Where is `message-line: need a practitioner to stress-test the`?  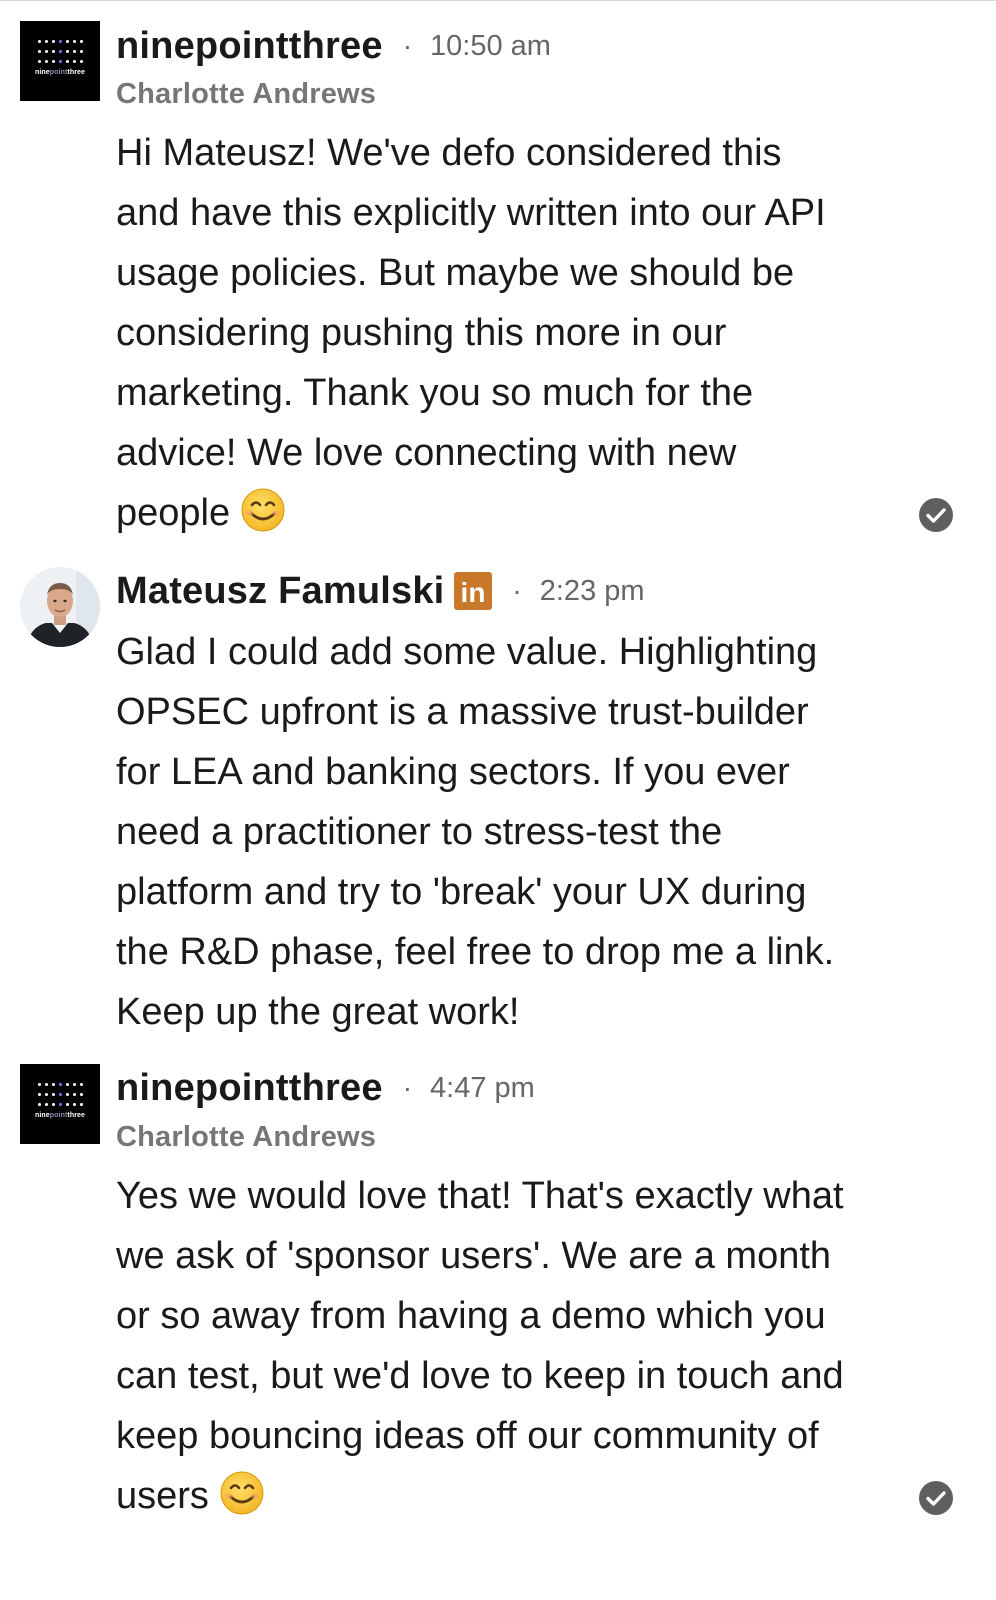 message-line: need a practitioner to stress-test the is located at coordinates (419, 832).